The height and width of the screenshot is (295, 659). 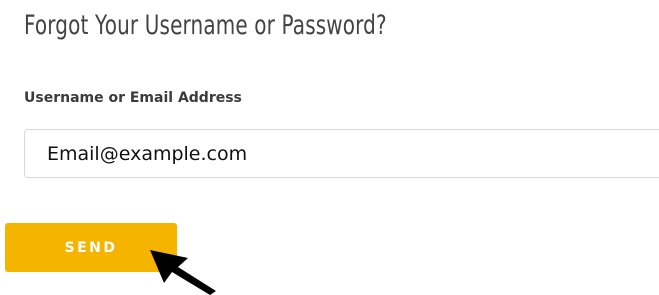 I want to click on arrow-cursor-icon, so click(x=183, y=272).